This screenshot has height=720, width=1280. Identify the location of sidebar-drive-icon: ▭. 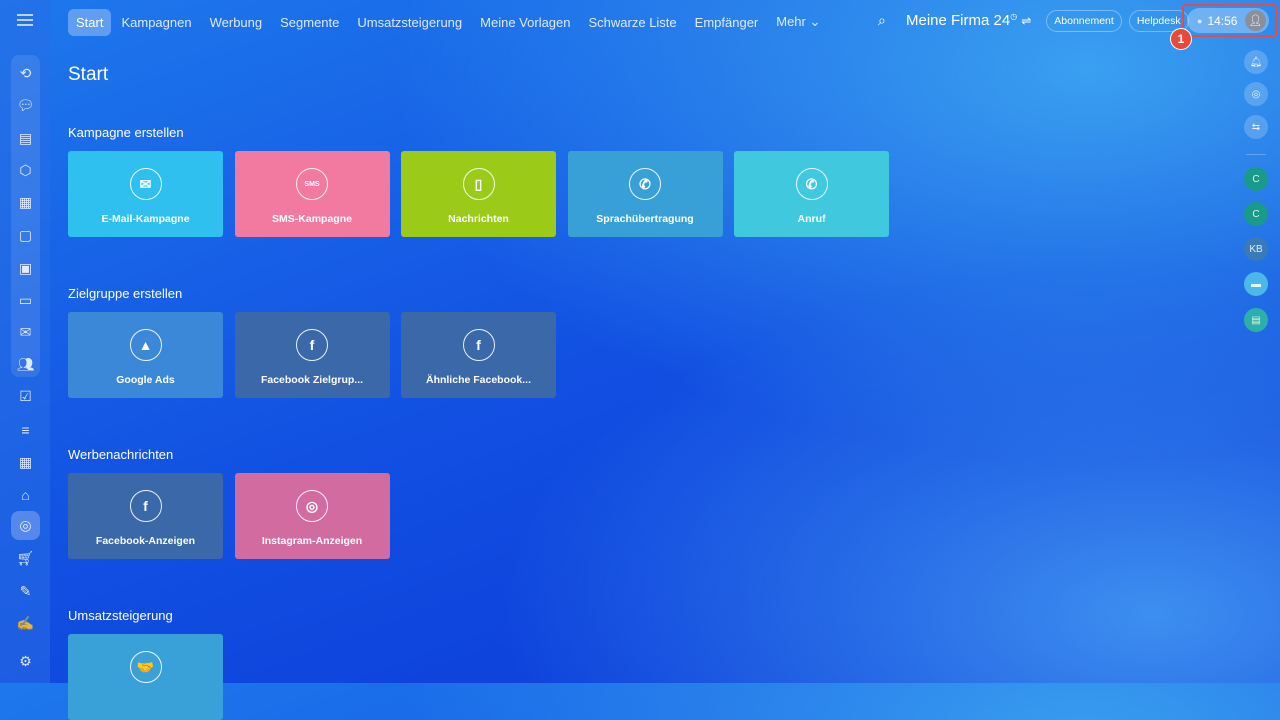
(25, 300).